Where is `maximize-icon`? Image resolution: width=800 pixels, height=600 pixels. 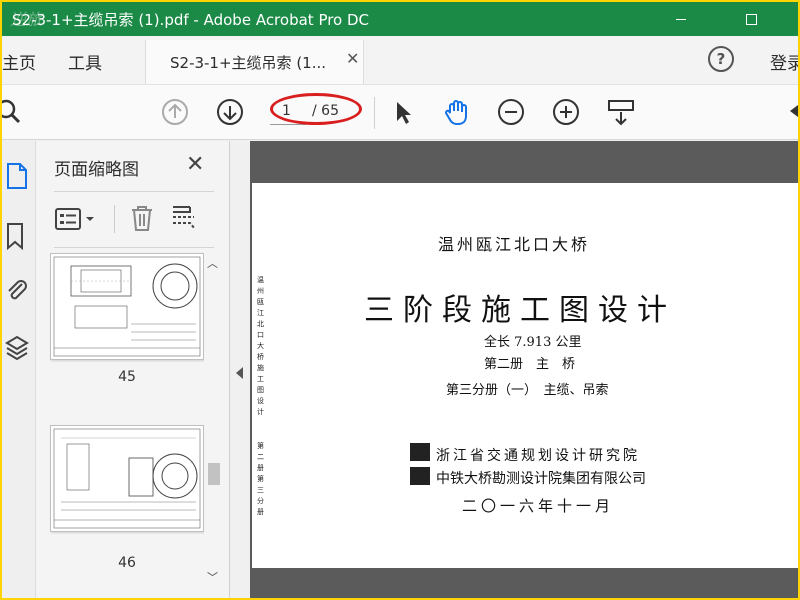
maximize-icon is located at coordinates (751, 19).